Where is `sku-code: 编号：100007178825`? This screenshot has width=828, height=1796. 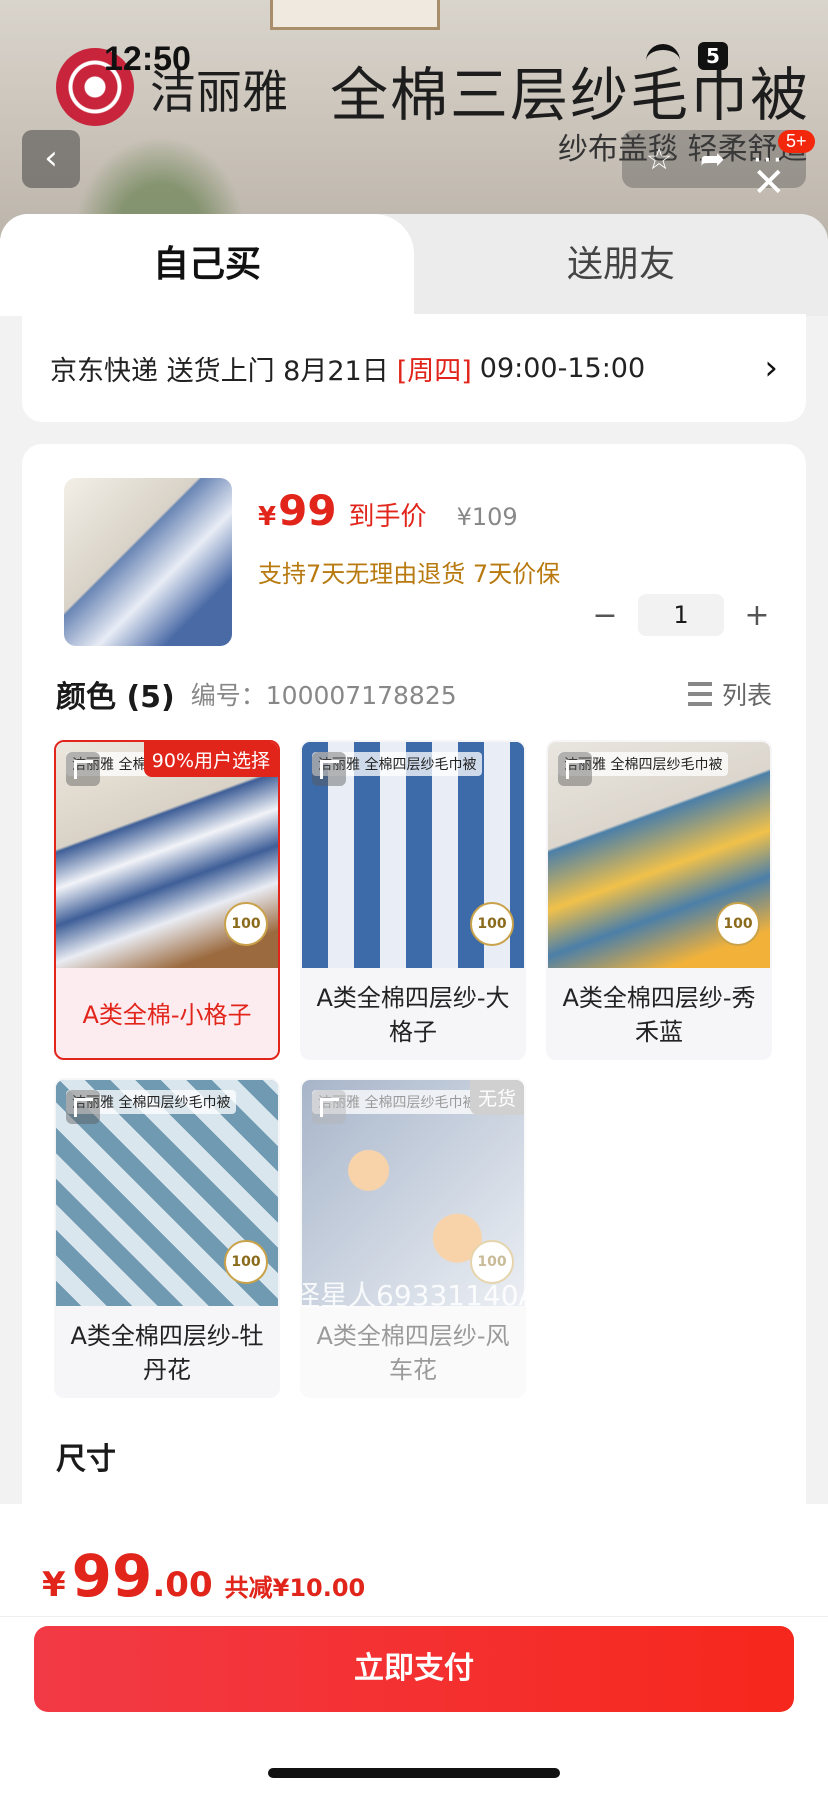
sku-code: 编号：100007178825 is located at coordinates (324, 694).